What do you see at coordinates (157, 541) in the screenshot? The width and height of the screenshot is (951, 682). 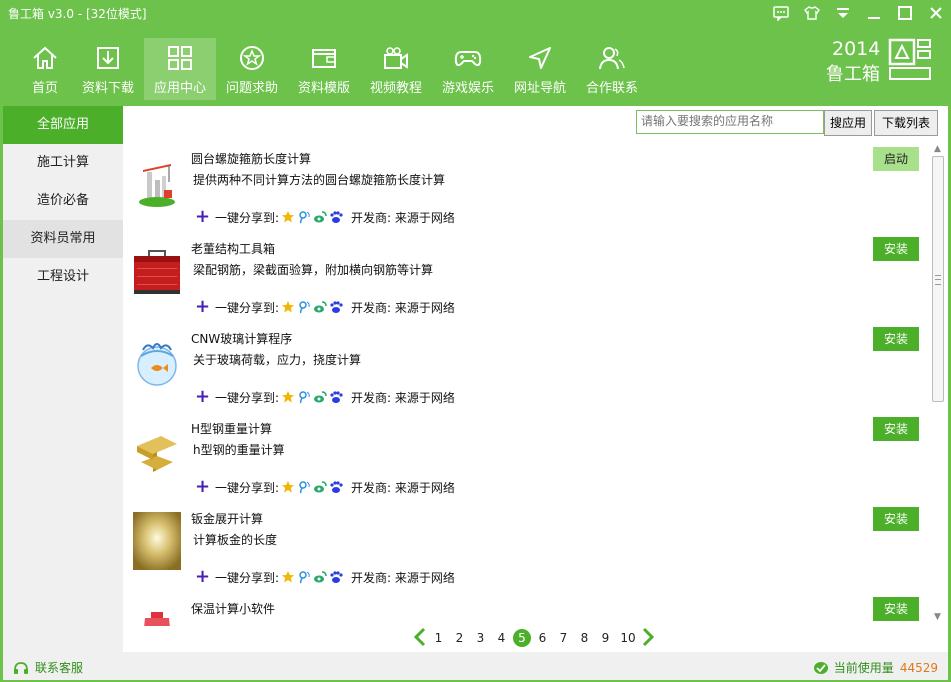 I see `metal-sheet-icon` at bounding box center [157, 541].